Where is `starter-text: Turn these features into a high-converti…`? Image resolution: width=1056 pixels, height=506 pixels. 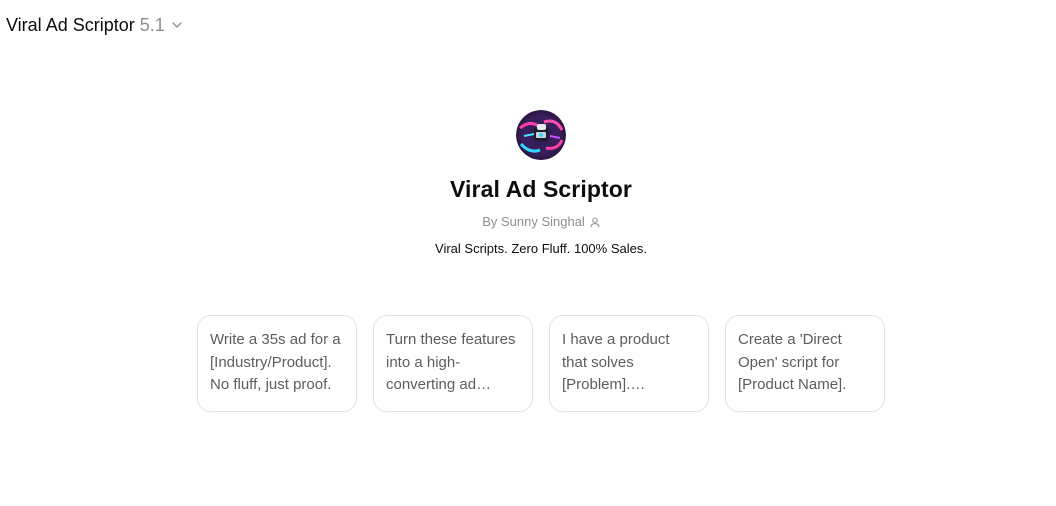 starter-text: Turn these features into a high-converti… is located at coordinates (451, 362).